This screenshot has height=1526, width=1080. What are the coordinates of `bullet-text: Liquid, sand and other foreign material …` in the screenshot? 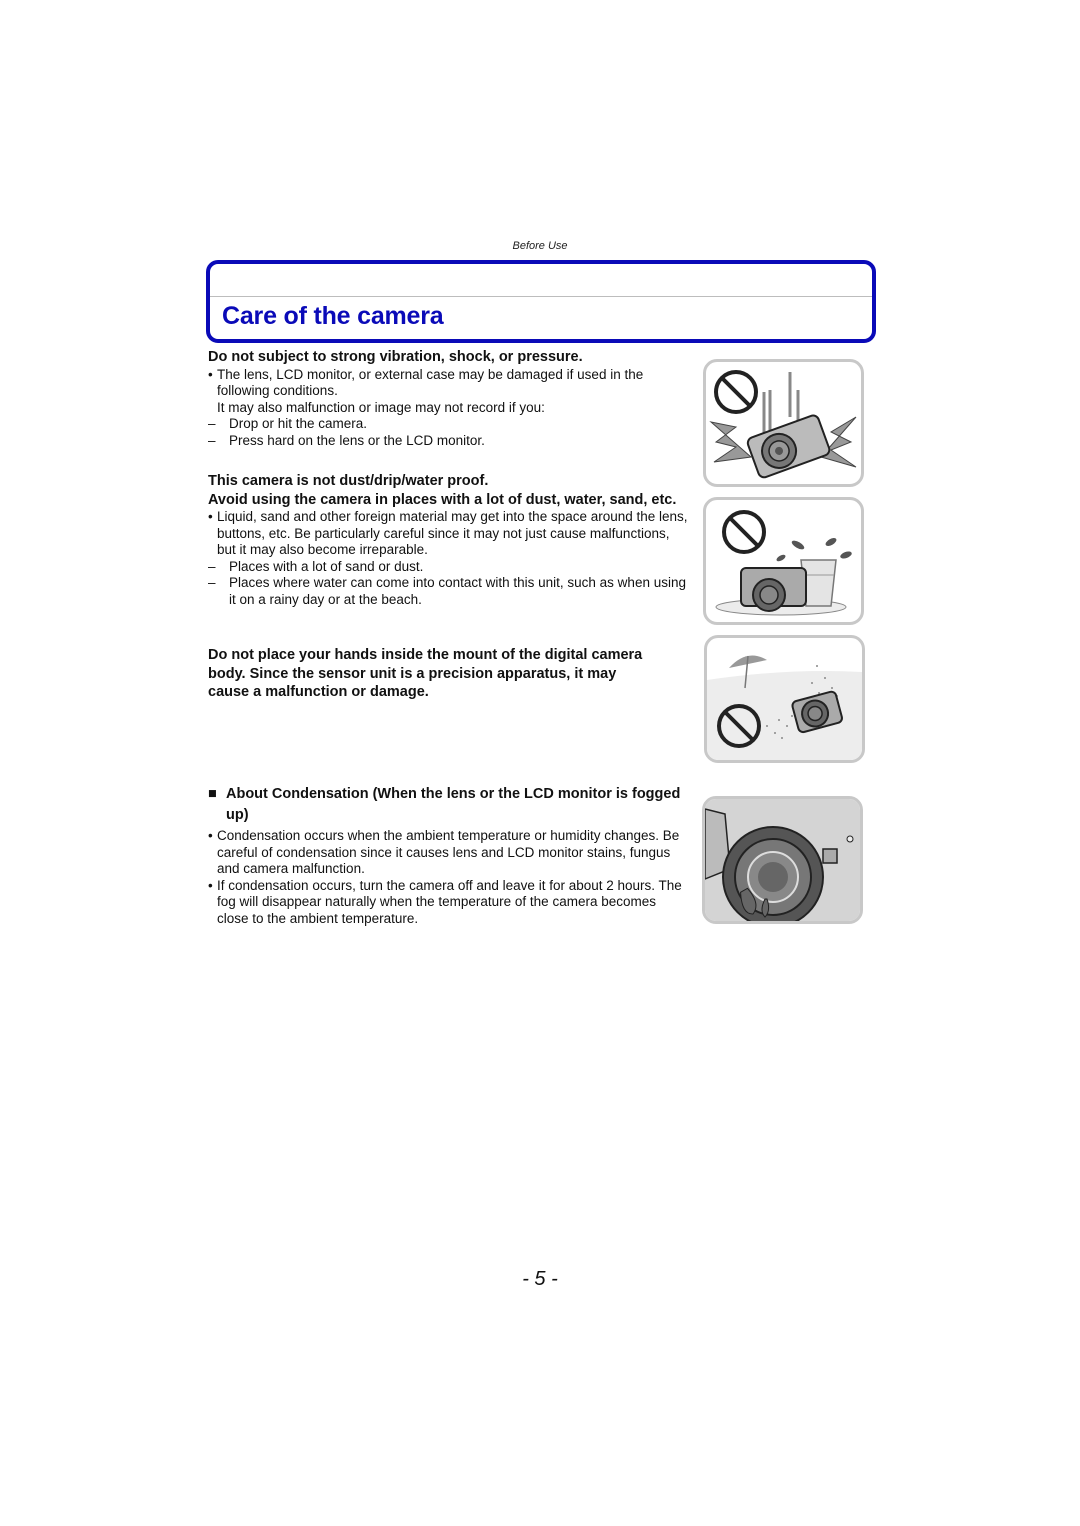 It's located at (452, 533).